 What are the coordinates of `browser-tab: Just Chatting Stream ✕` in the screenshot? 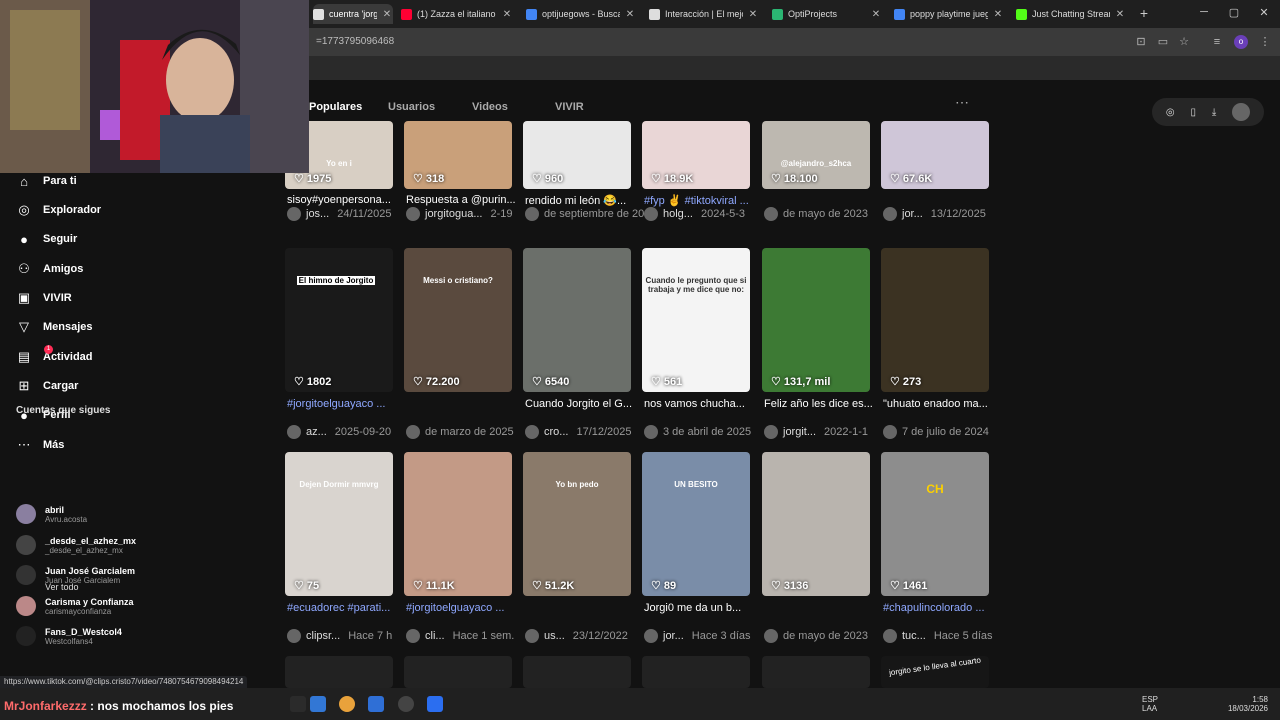 It's located at (1071, 14).